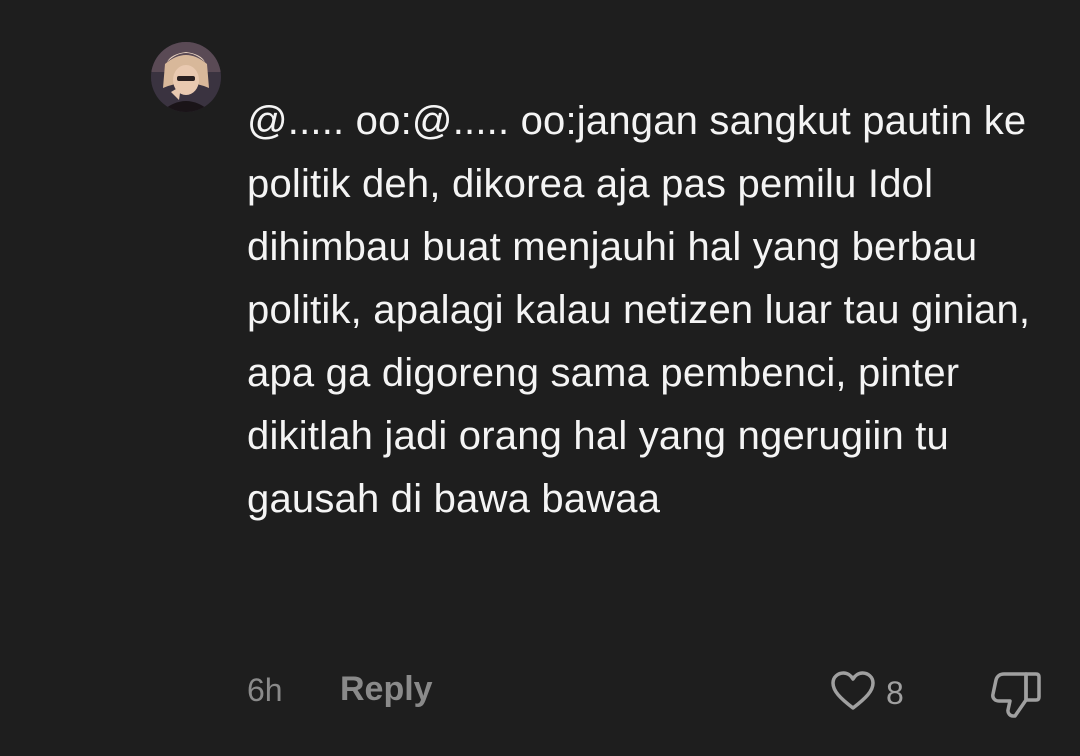  I want to click on thumbs-down-icon, so click(1016, 697).